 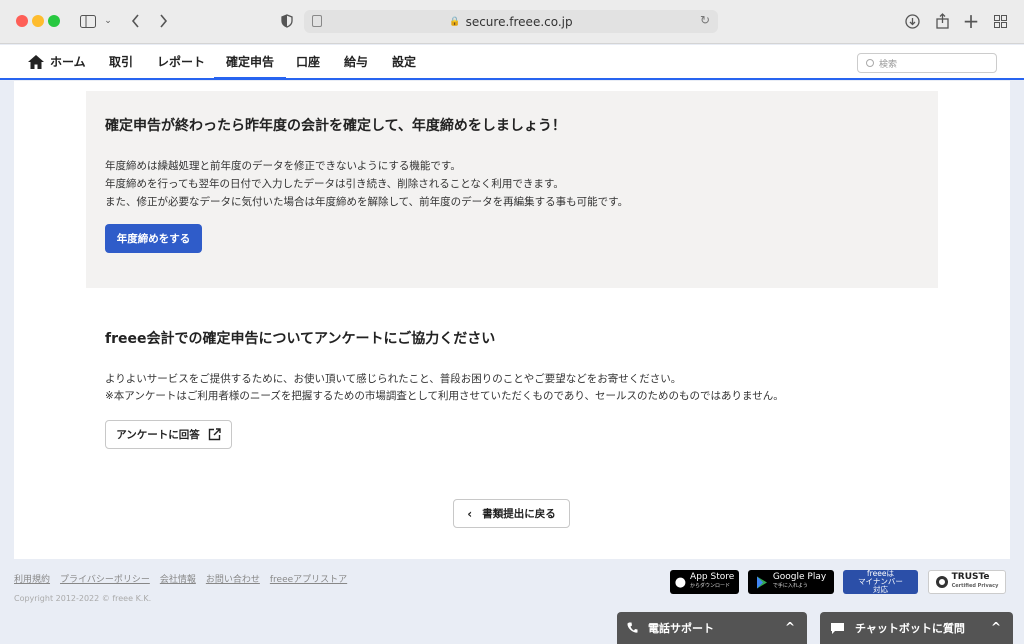 What do you see at coordinates (888, 64) in the screenshot?
I see `search-placeholder: 検索` at bounding box center [888, 64].